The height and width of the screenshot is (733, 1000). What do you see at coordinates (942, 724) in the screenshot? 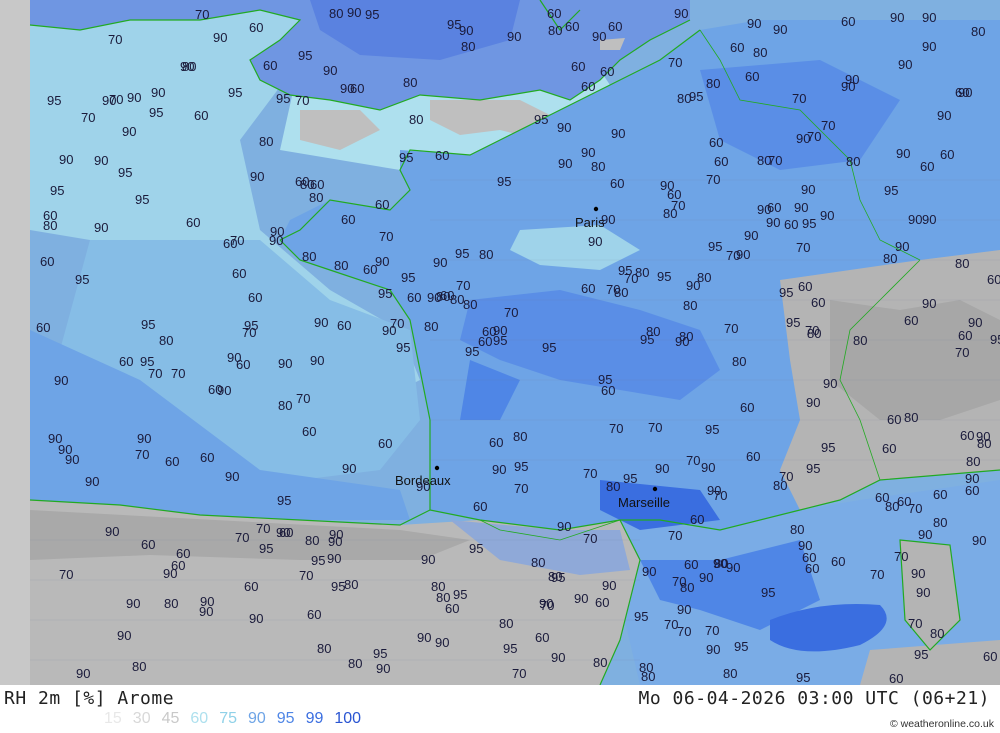
I see `credit-link: © weatheronline.co.uk` at bounding box center [942, 724].